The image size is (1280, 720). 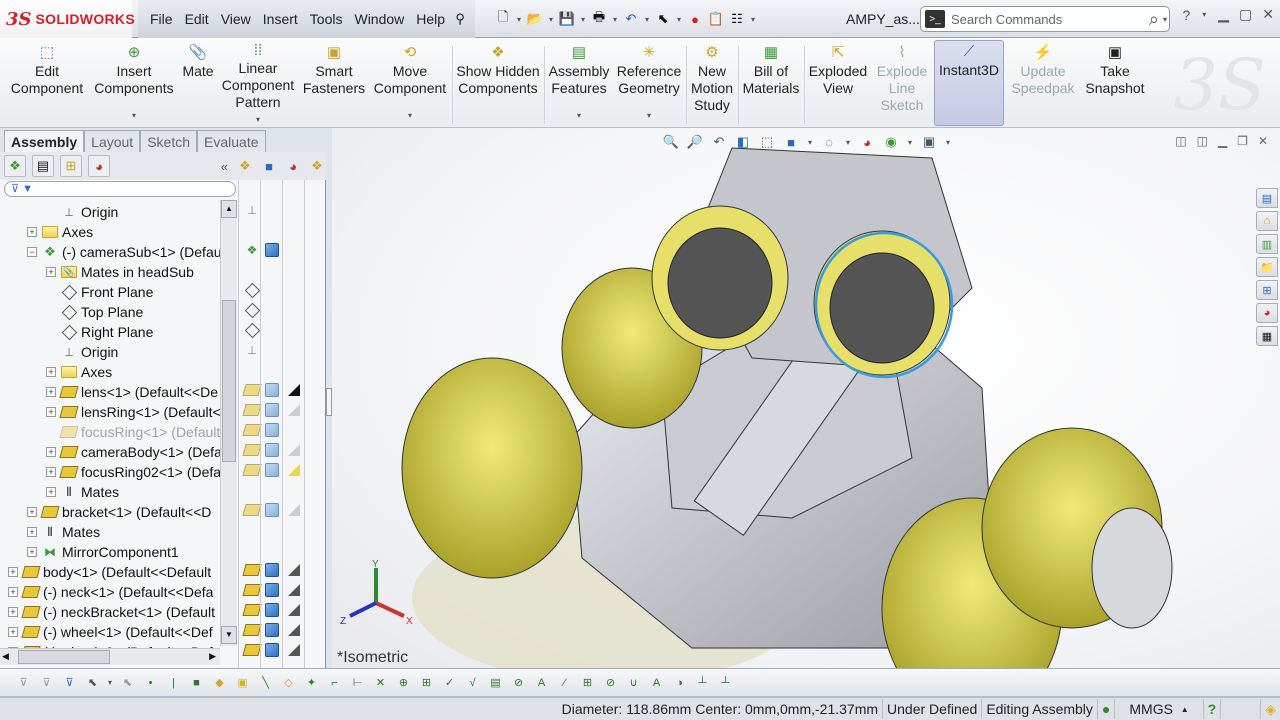 I want to click on close-button: ✕, so click(x=1268, y=14).